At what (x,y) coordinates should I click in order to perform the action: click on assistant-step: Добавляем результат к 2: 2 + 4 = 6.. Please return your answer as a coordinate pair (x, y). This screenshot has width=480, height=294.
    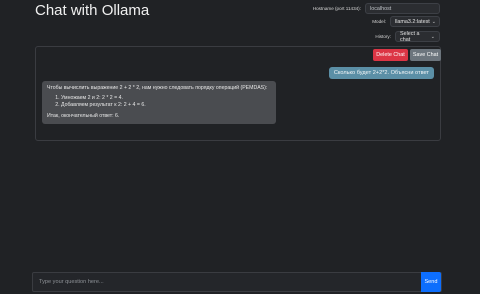
    Looking at the image, I should click on (166, 105).